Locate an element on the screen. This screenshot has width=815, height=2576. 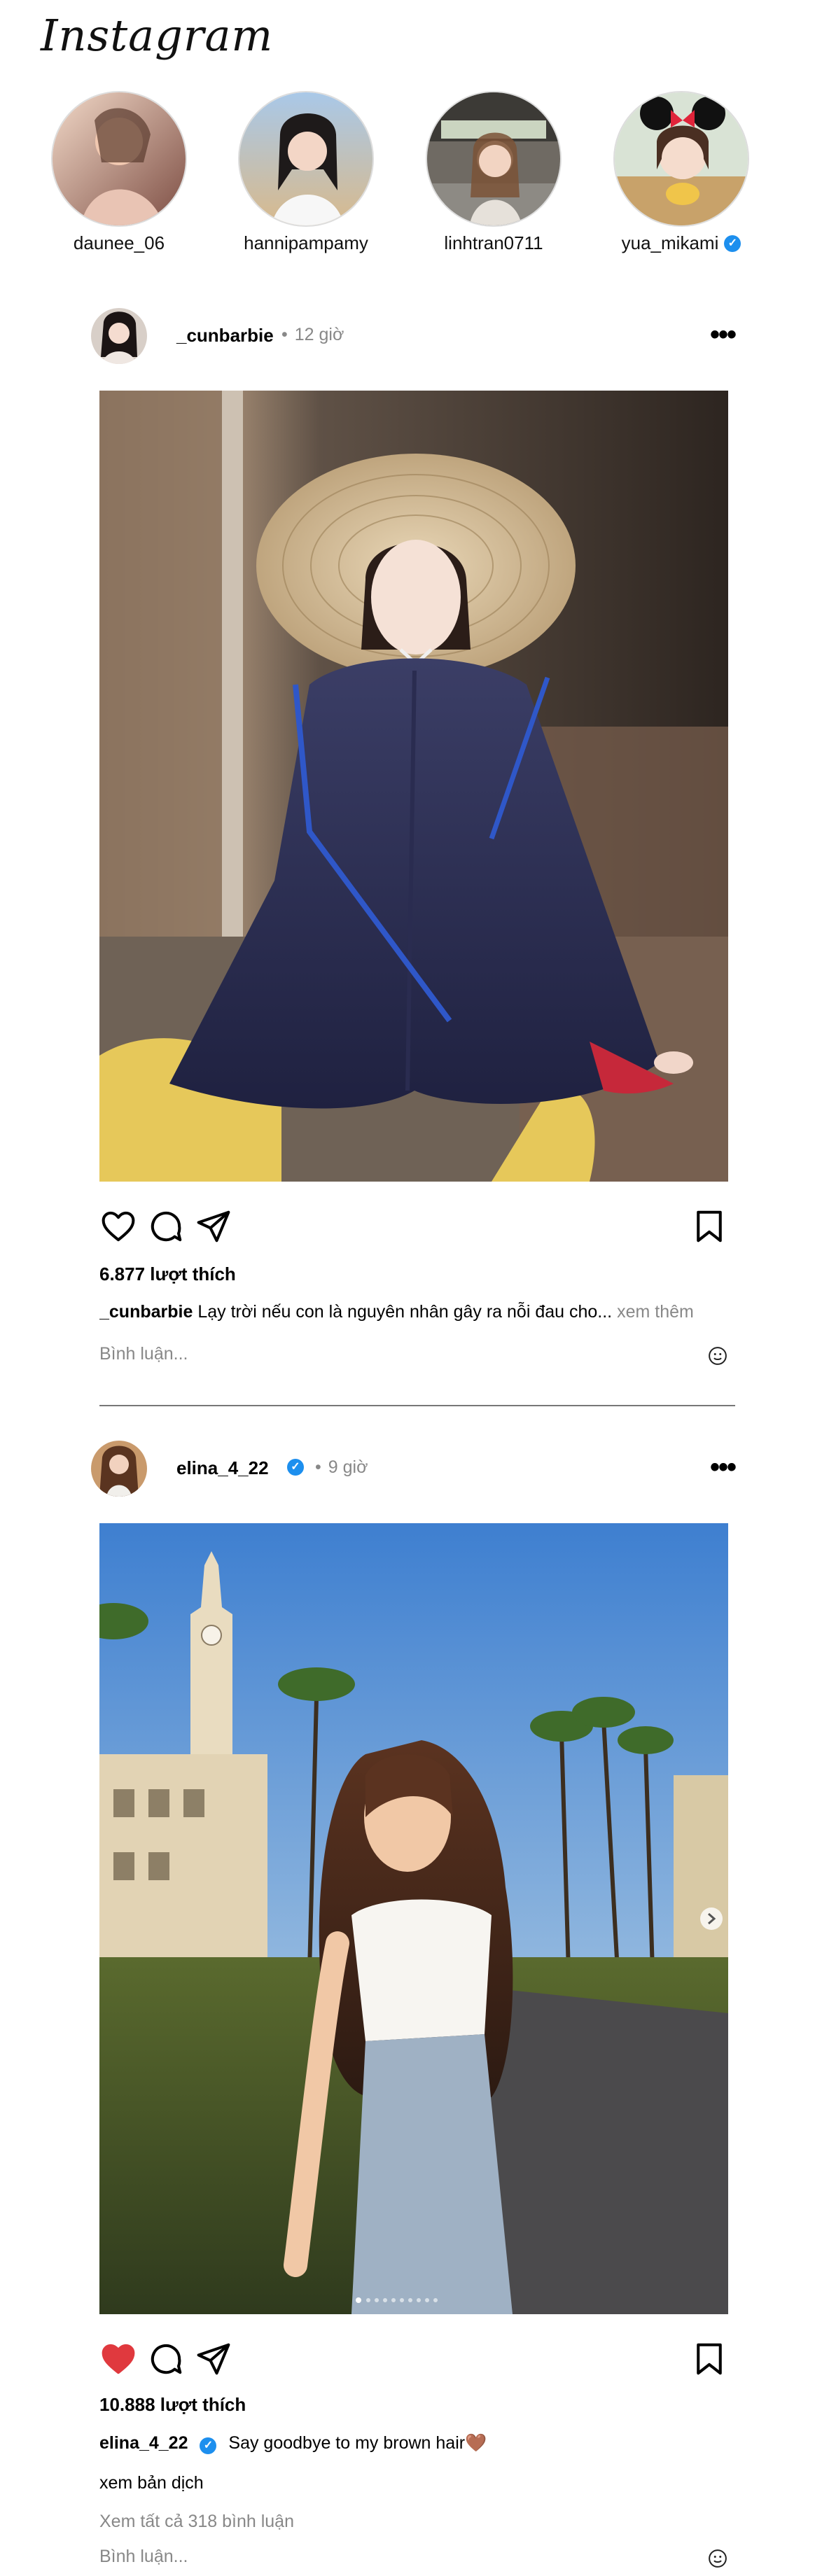
story-item: yua_mikami ✓ is located at coordinates (681, 172).